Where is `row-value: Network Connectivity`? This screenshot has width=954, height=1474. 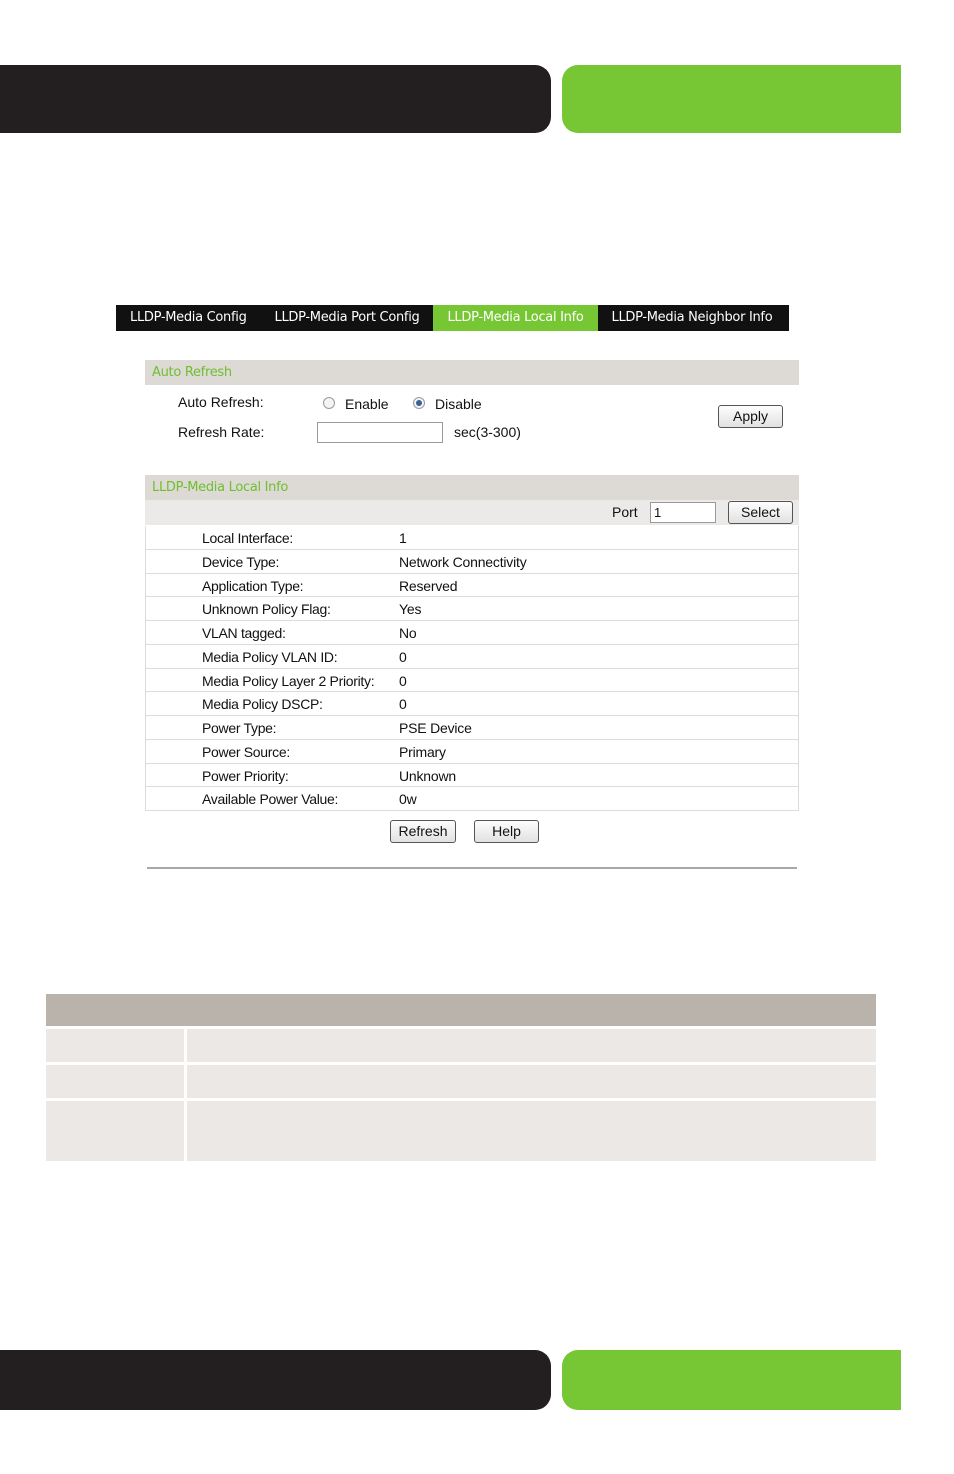
row-value: Network Connectivity is located at coordinates (463, 561).